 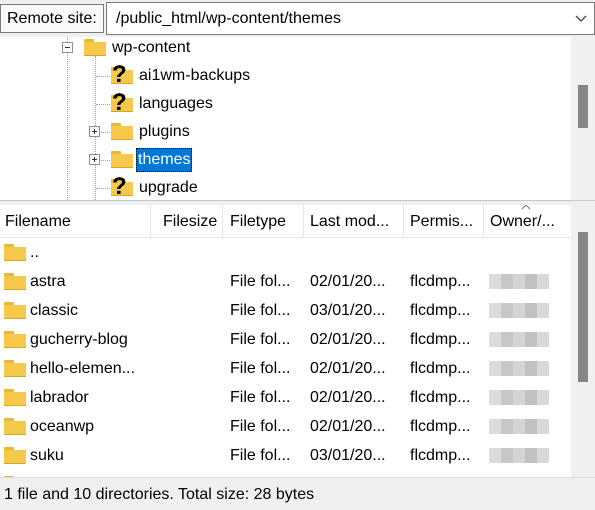 I want to click on sort-ascending-icon, so click(x=526, y=207).